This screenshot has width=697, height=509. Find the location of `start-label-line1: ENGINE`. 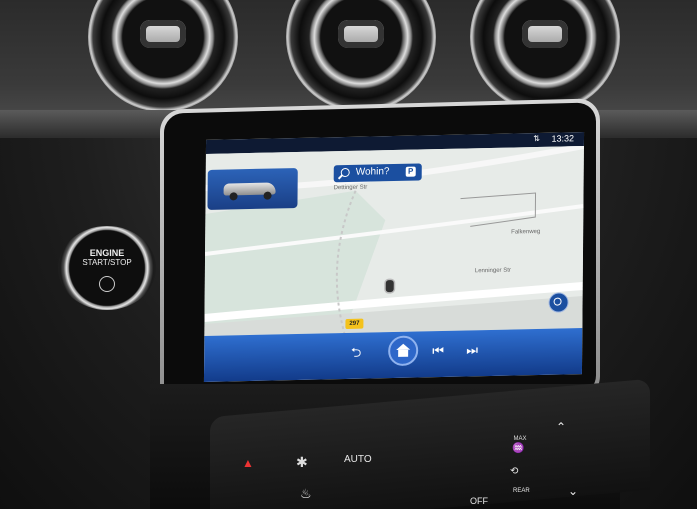

start-label-line1: ENGINE is located at coordinates (107, 253).